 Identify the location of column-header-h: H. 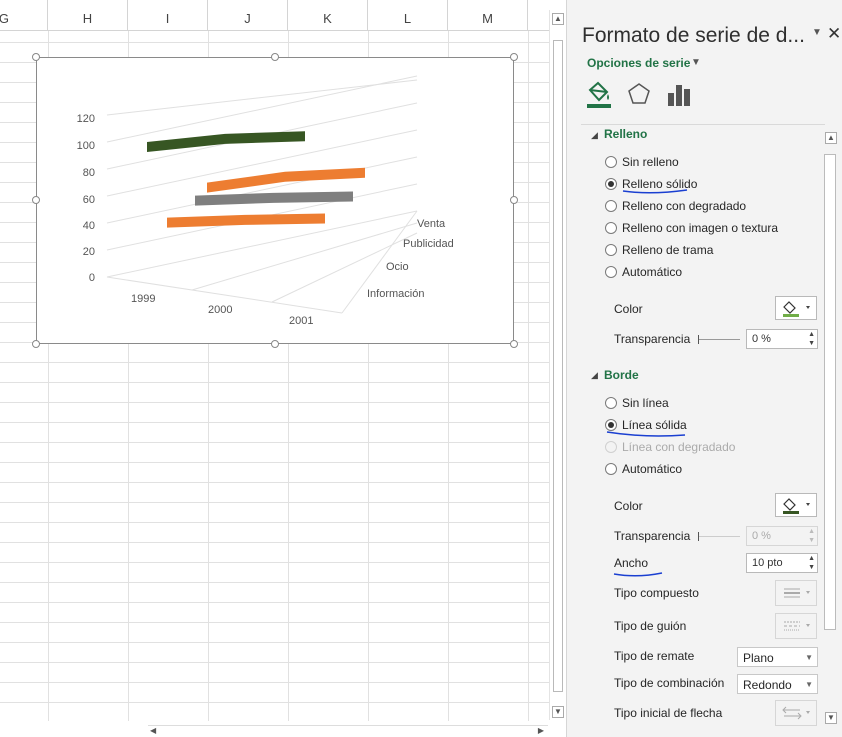
(88, 15).